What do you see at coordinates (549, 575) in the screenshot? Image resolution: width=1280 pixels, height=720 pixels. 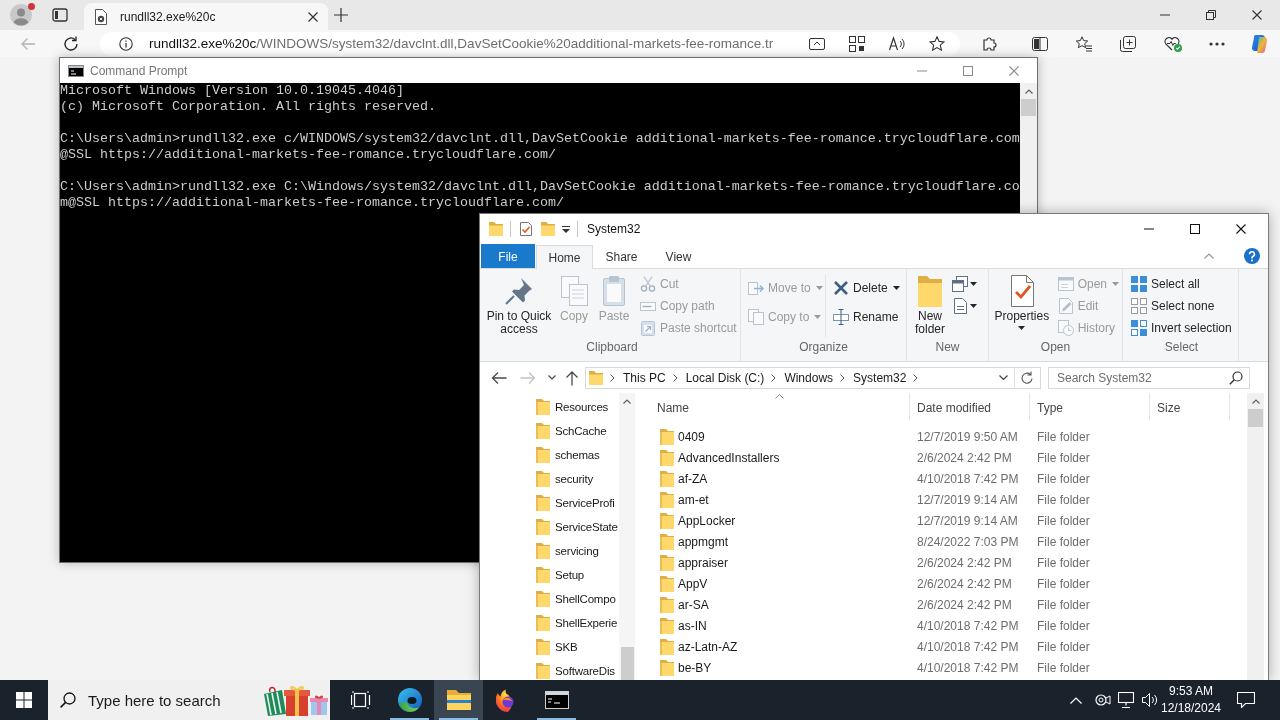 I see `tree-item: Setup` at bounding box center [549, 575].